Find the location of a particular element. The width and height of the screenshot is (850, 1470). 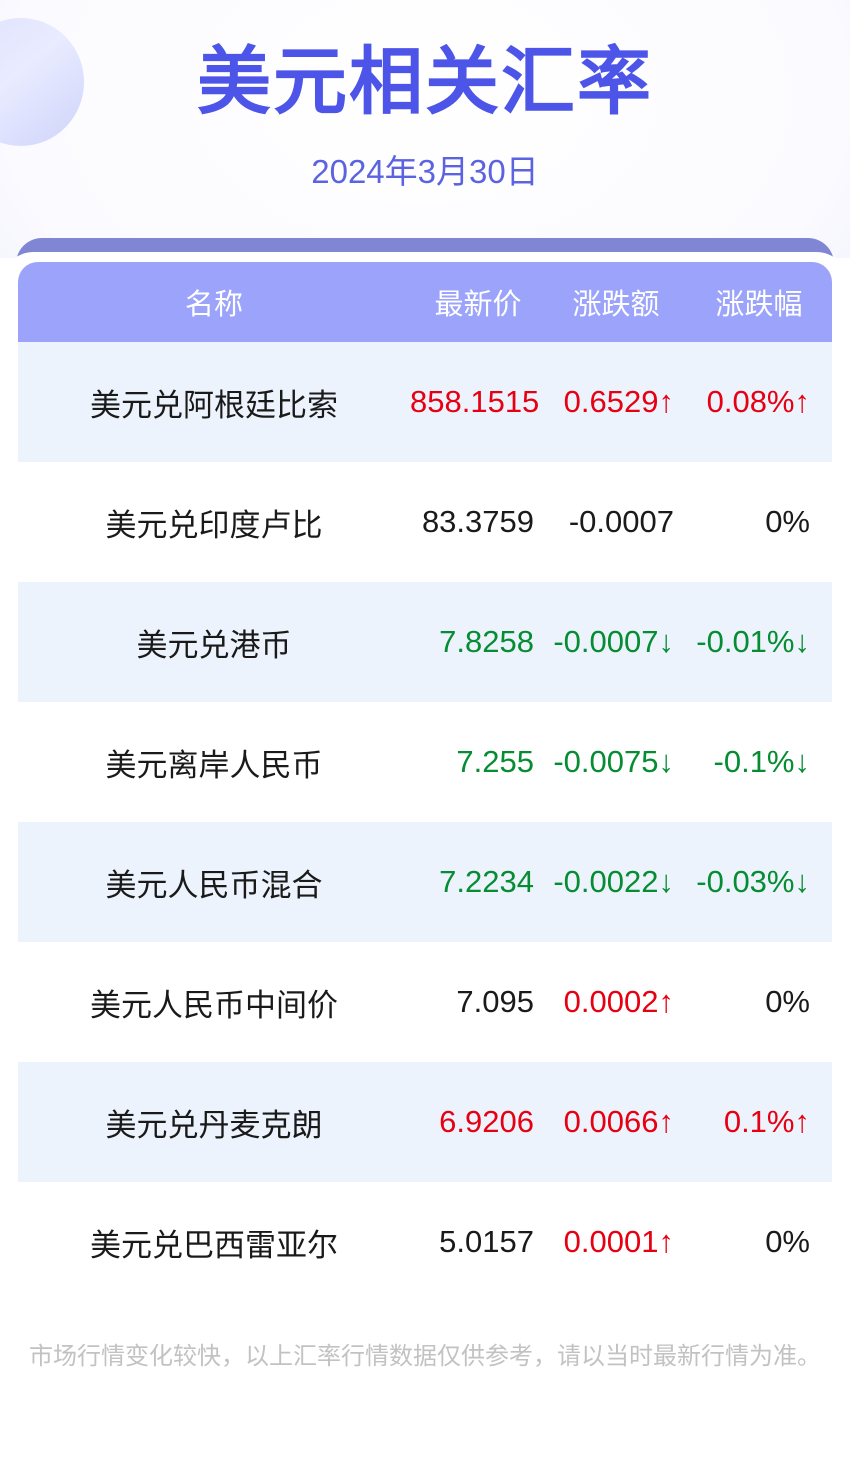

cell-currency-name: 美元兑阿根廷比索 is located at coordinates (214, 405).